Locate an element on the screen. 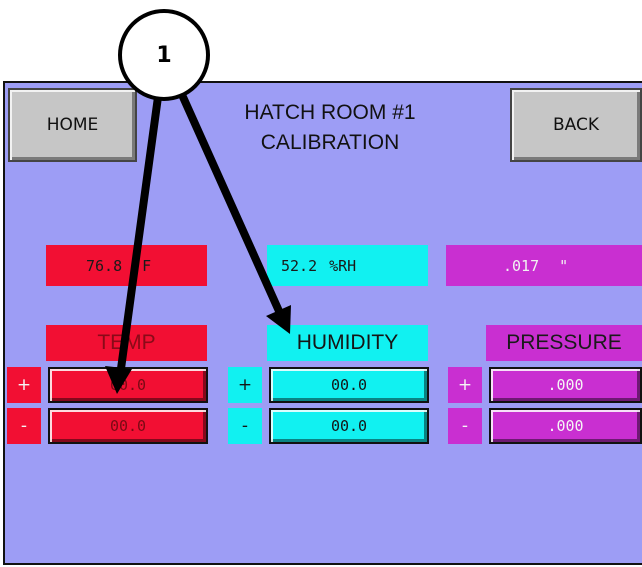 Image resolution: width=642 pixels, height=567 pixels. callout-marker: 1 is located at coordinates (164, 55).